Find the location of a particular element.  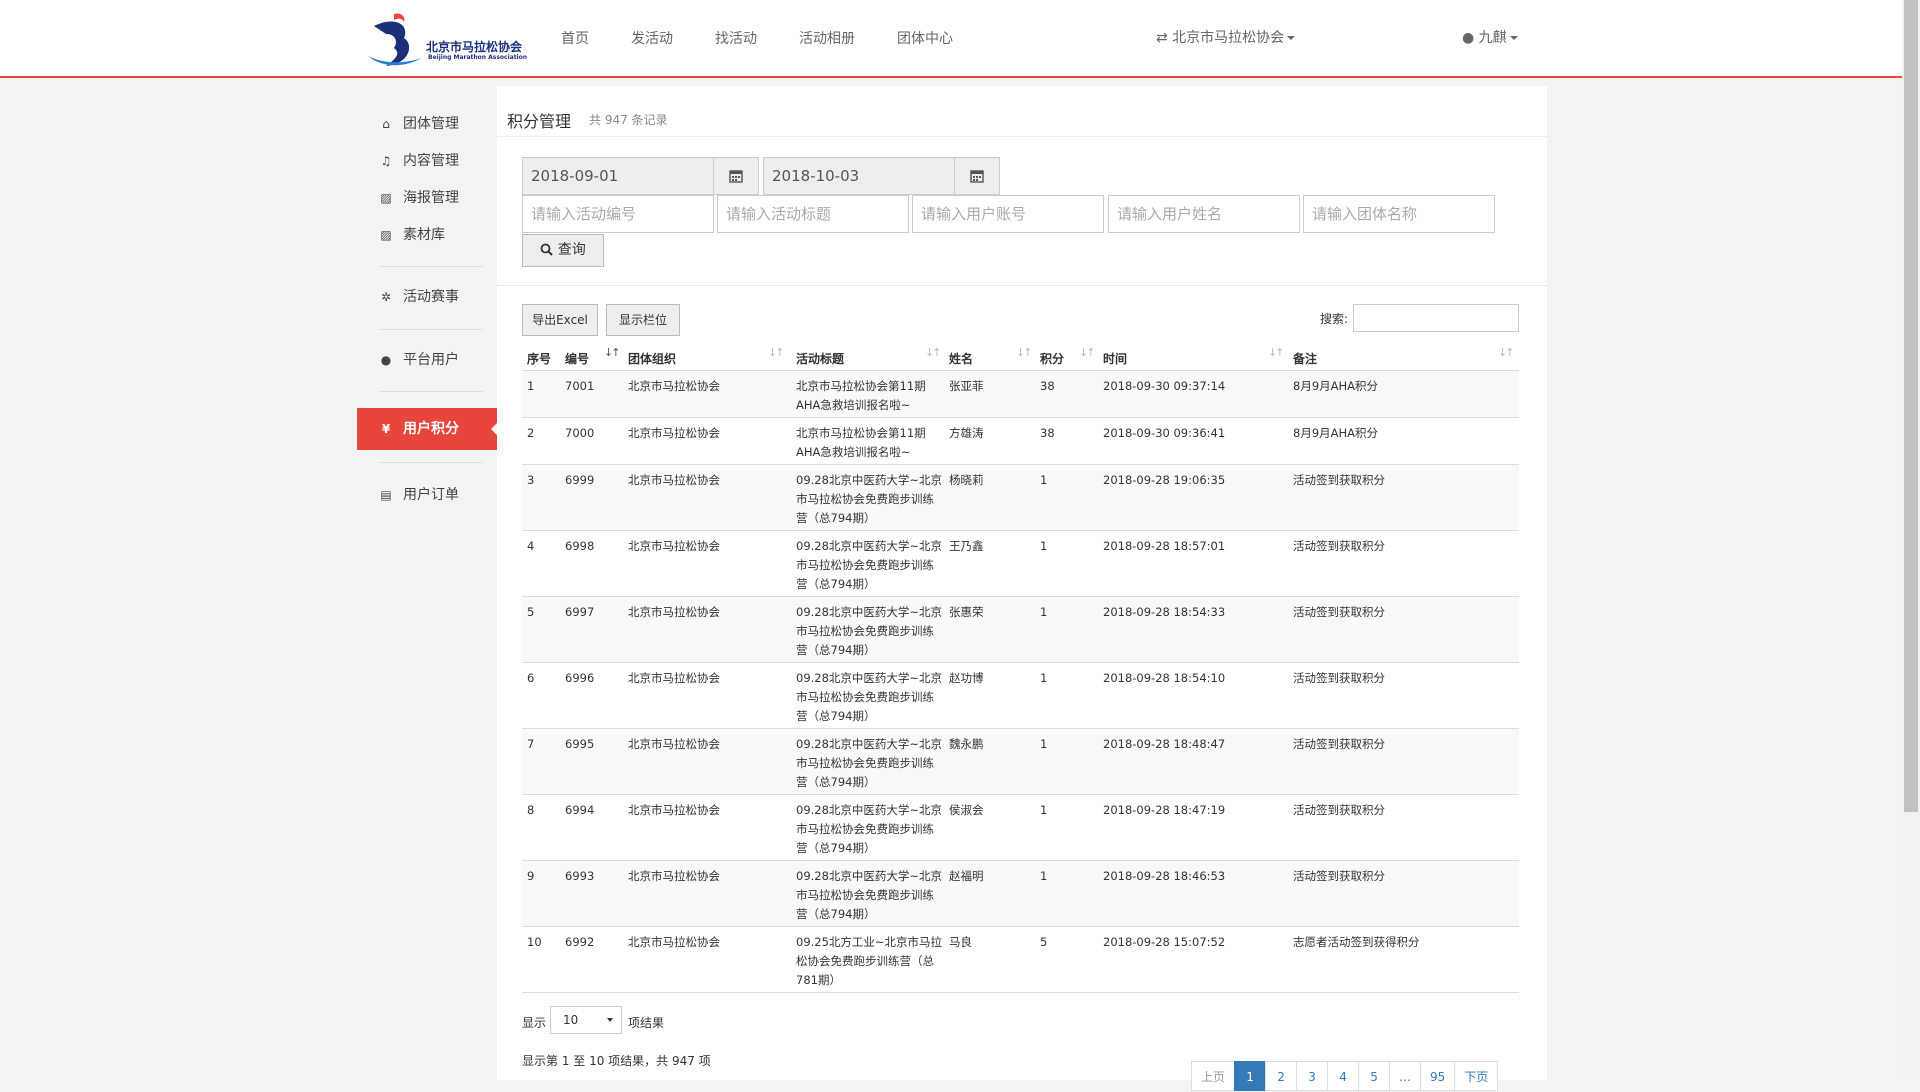

cell-title-line: 市马拉松协会免费跑步训练 is located at coordinates (865, 829).